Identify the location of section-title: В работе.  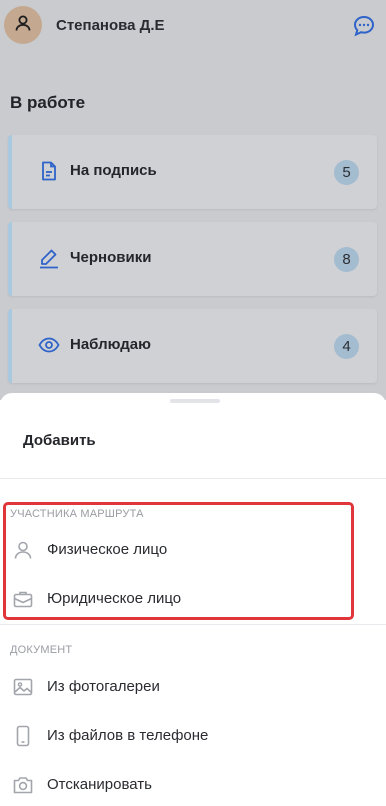
(48, 102).